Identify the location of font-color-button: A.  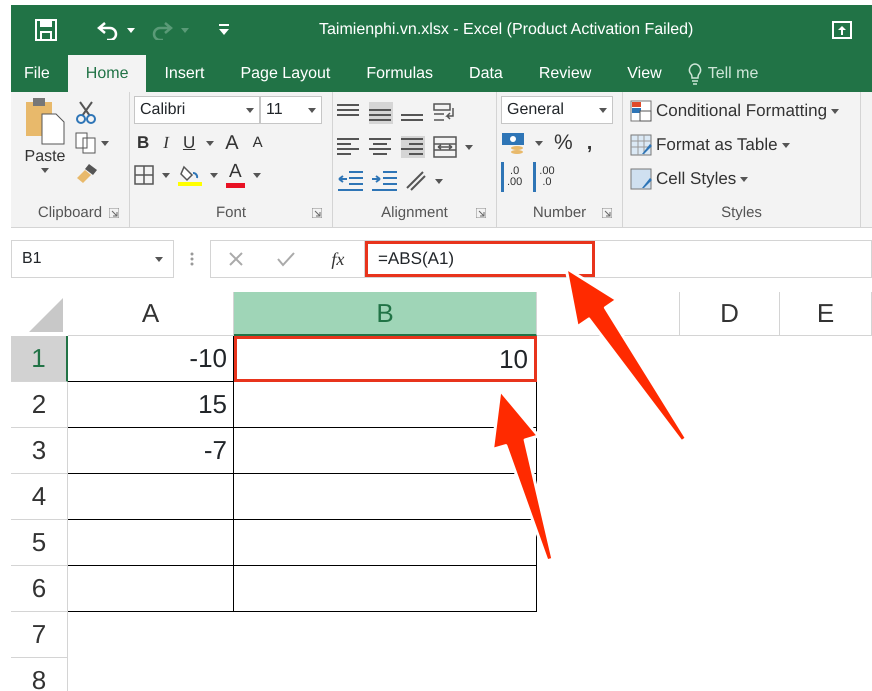
(235, 175).